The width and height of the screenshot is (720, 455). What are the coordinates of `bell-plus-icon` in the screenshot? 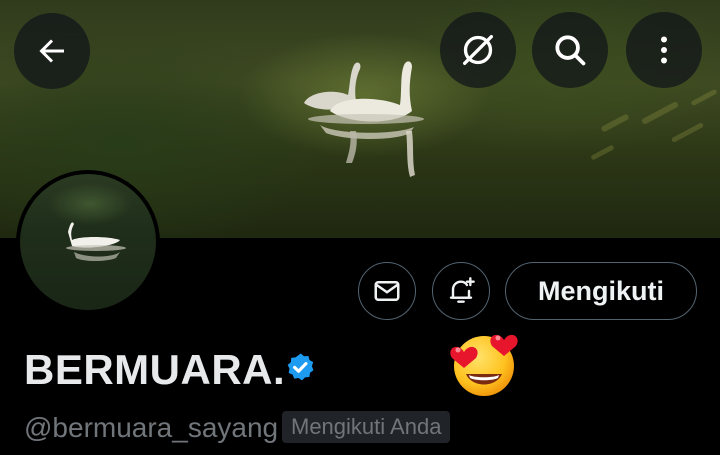 It's located at (462, 290).